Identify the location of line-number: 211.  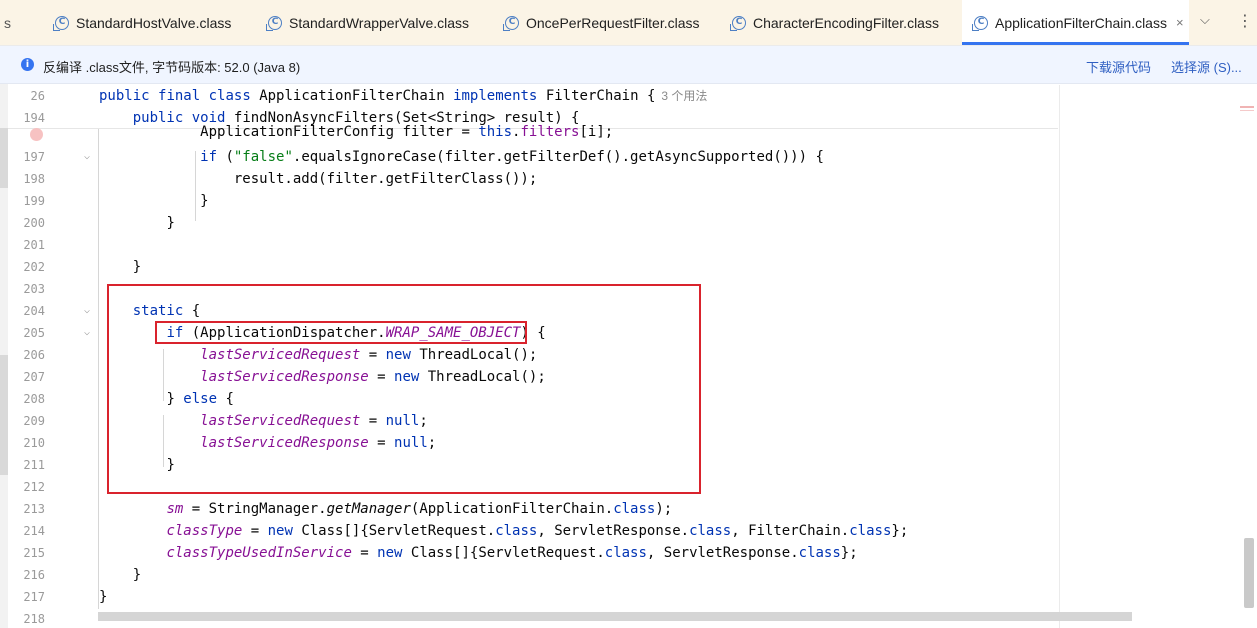
(34, 465).